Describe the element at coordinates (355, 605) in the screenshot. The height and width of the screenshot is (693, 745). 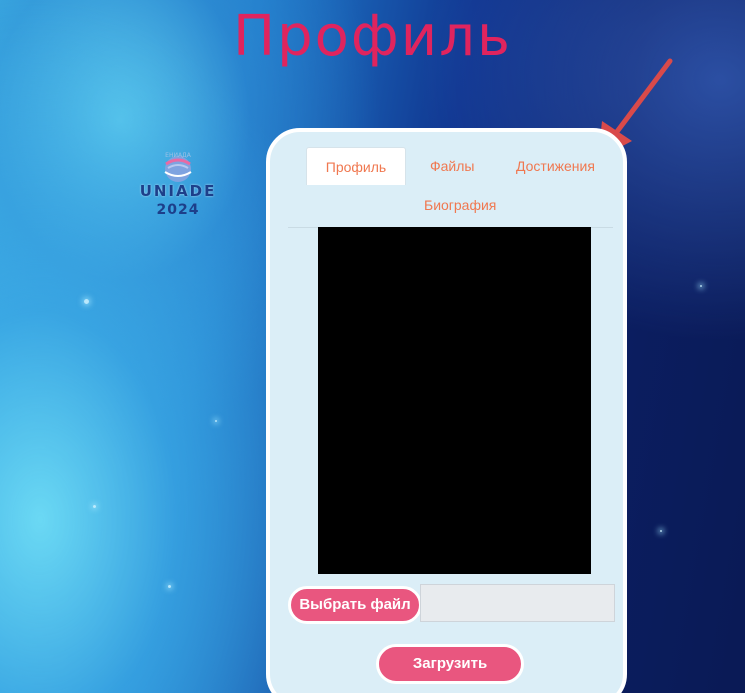
I see `choose-file-button: Выбрать файл` at that location.